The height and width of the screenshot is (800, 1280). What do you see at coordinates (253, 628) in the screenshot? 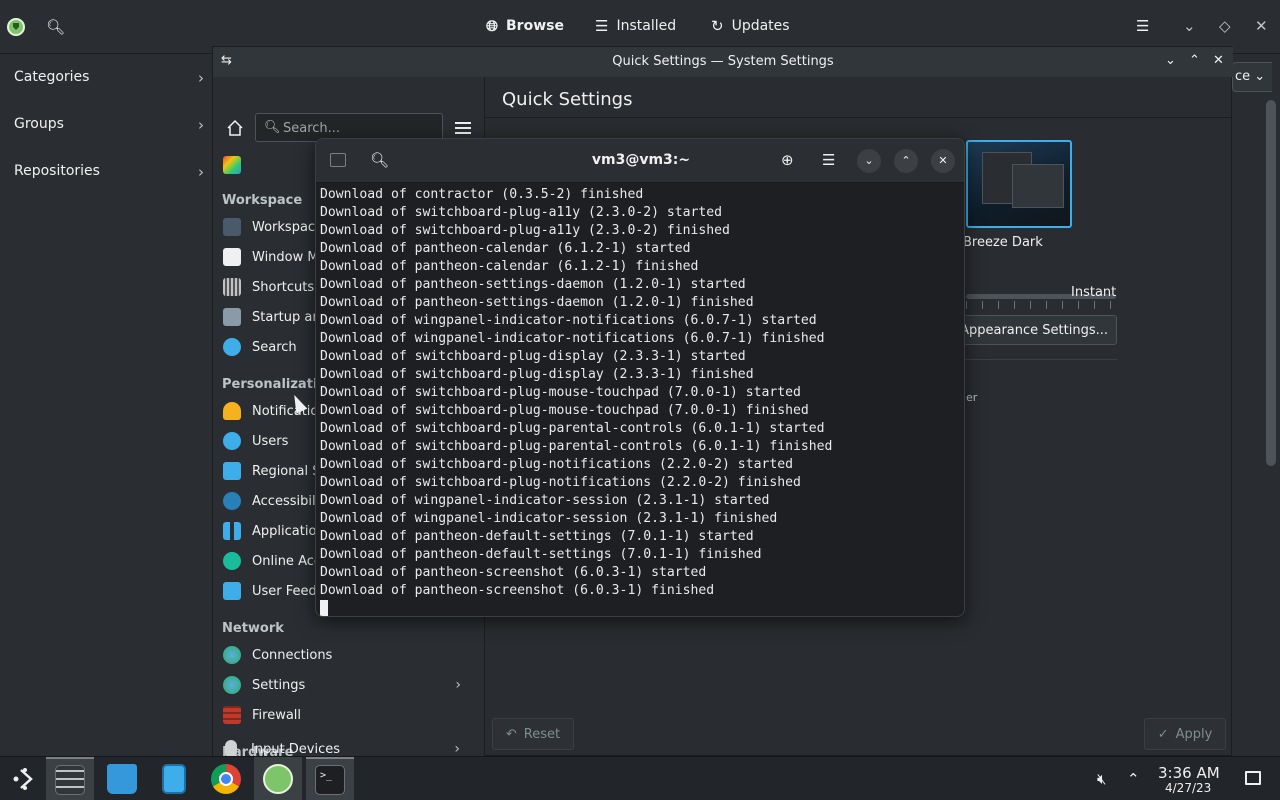
I see `category-heading: Network` at bounding box center [253, 628].